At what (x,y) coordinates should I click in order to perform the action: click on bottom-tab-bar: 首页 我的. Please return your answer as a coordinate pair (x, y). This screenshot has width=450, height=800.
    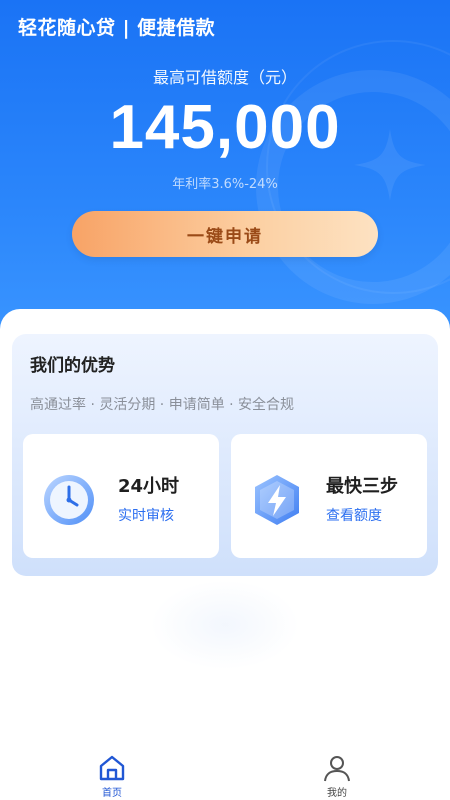
    Looking at the image, I should click on (225, 774).